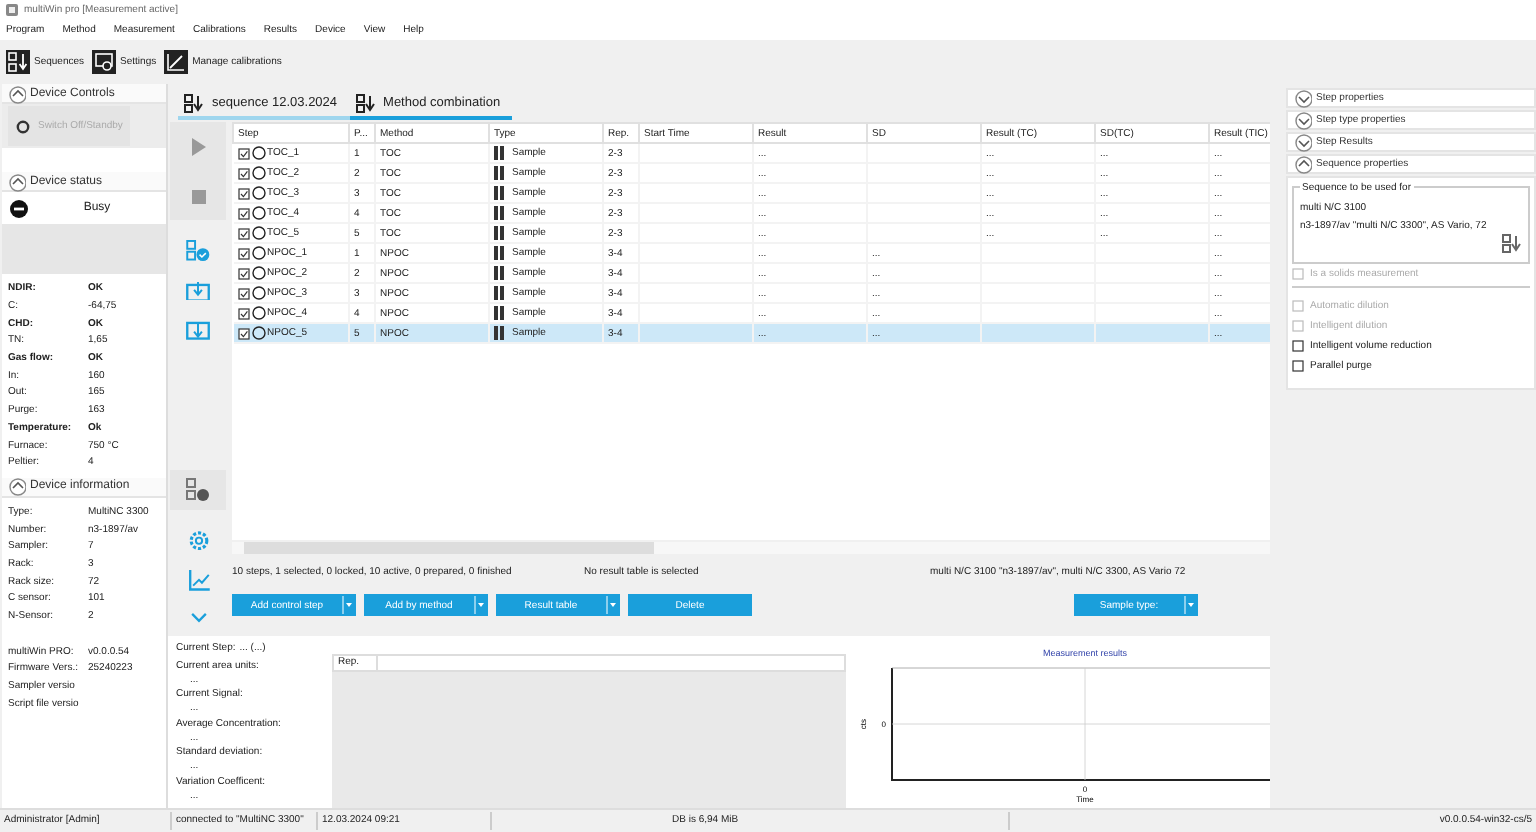 The height and width of the screenshot is (832, 1536). What do you see at coordinates (19, 208) in the screenshot?
I see `busy-icon` at bounding box center [19, 208].